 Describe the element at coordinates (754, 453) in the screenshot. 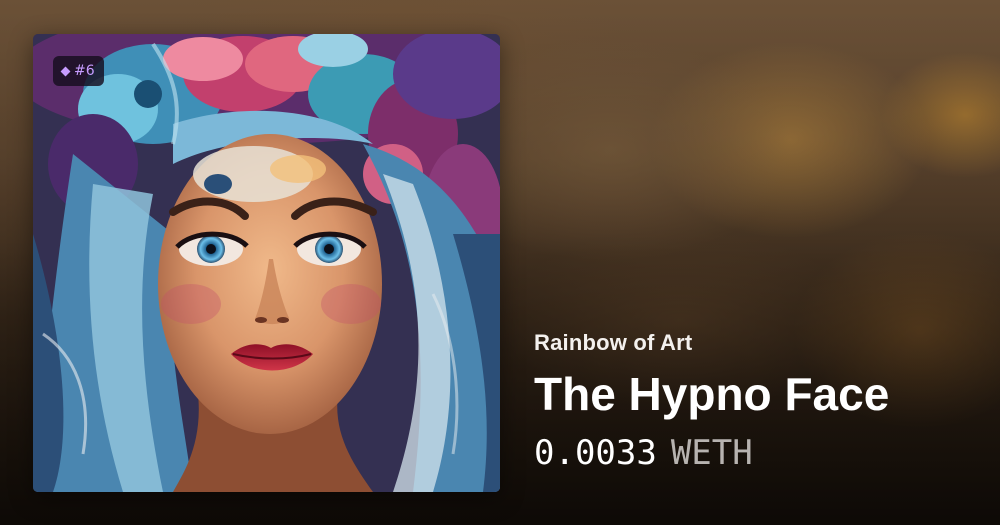

I see `price: 0.0033 WETH` at that location.